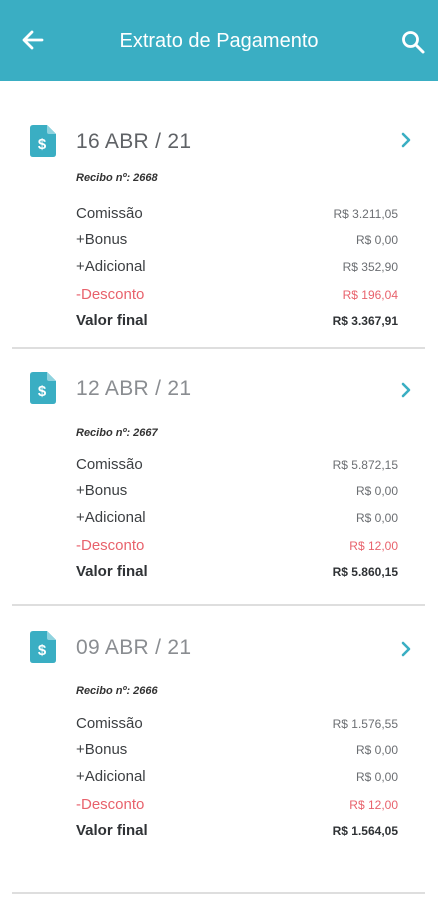  I want to click on receipt-number: Recibo nº: 2668, so click(117, 178).